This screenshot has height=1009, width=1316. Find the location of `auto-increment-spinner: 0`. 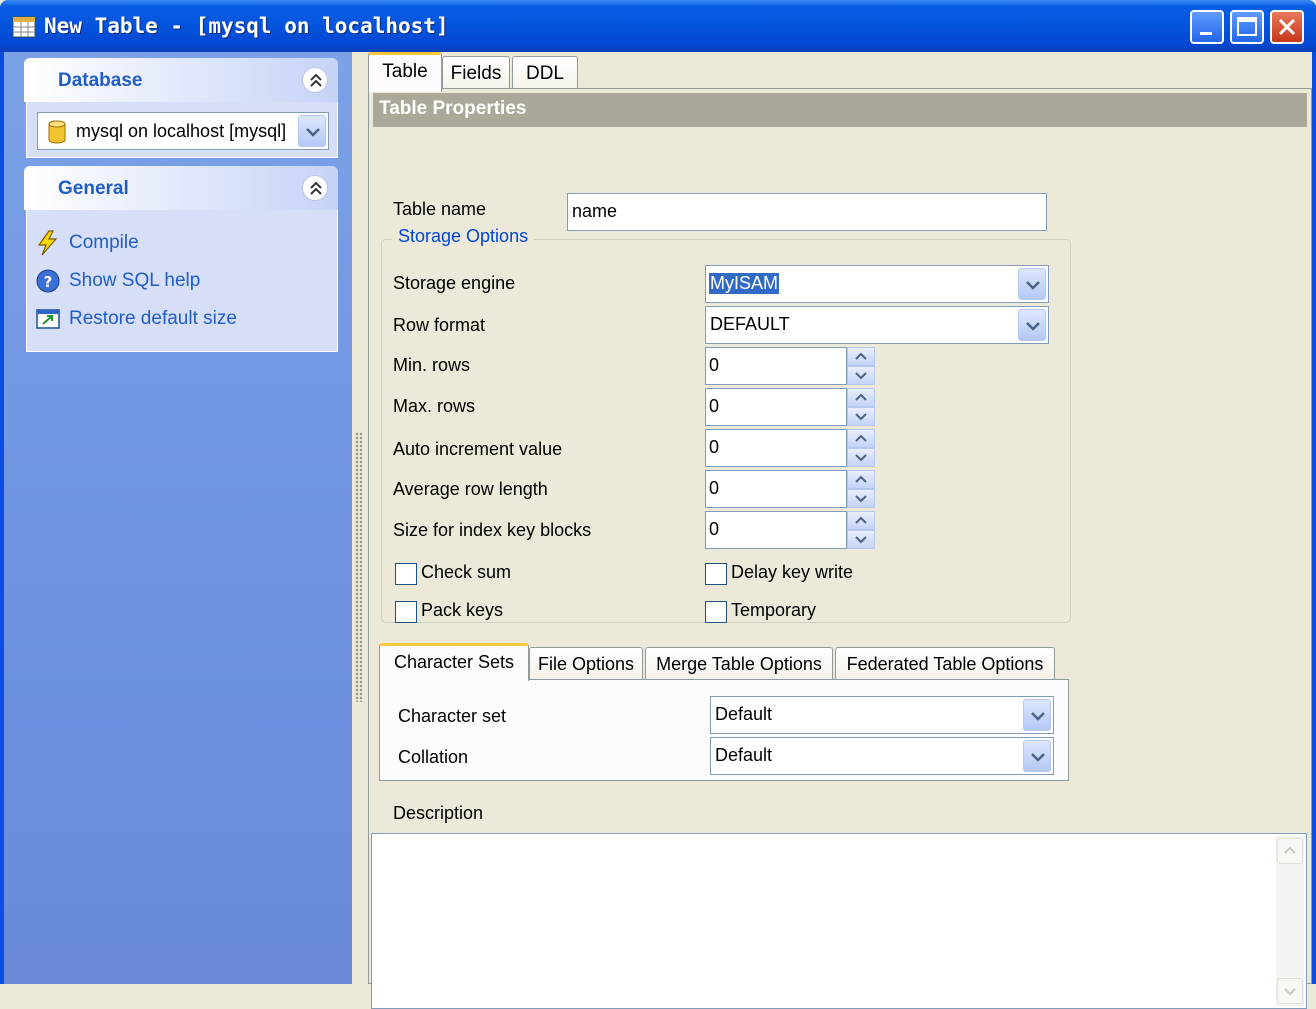

auto-increment-spinner: 0 is located at coordinates (790, 448).